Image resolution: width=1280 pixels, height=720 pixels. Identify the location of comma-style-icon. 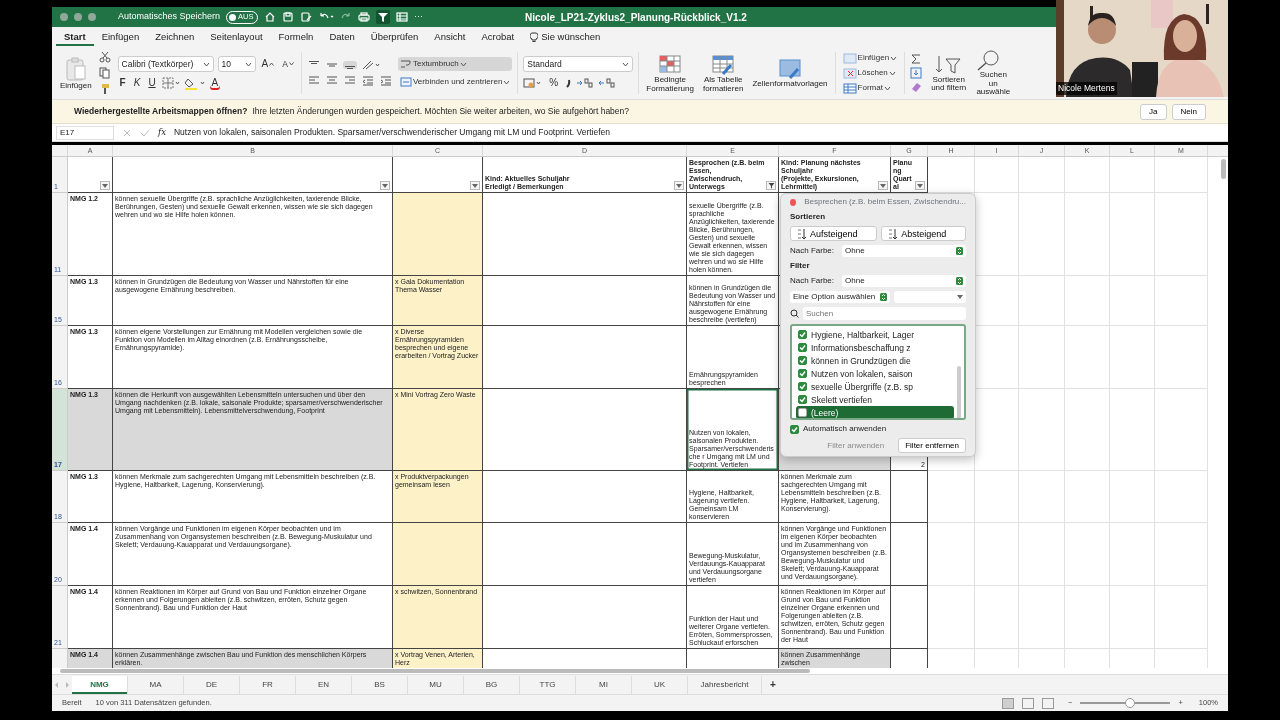
(568, 83).